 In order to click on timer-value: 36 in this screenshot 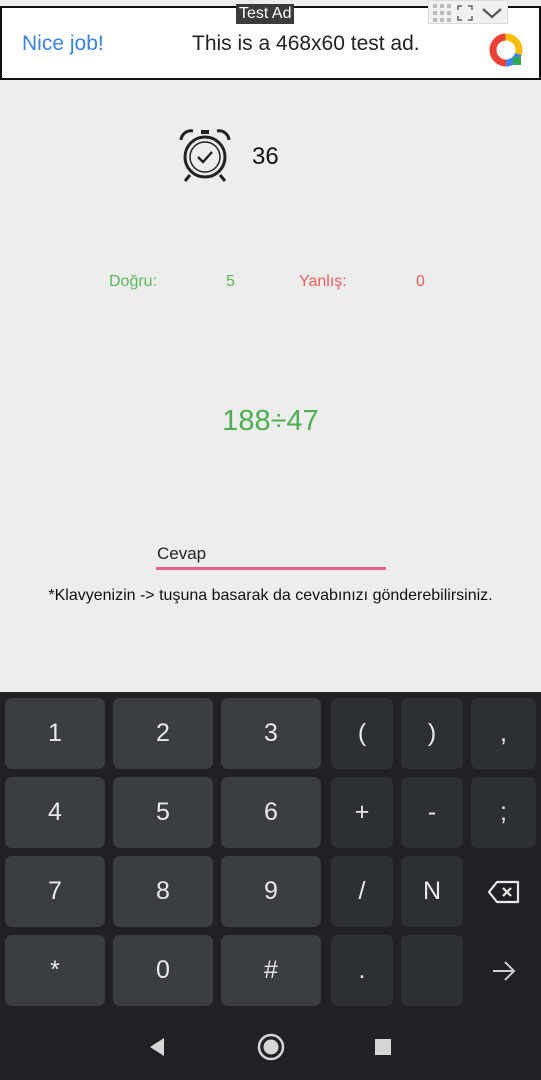, I will do `click(265, 156)`.